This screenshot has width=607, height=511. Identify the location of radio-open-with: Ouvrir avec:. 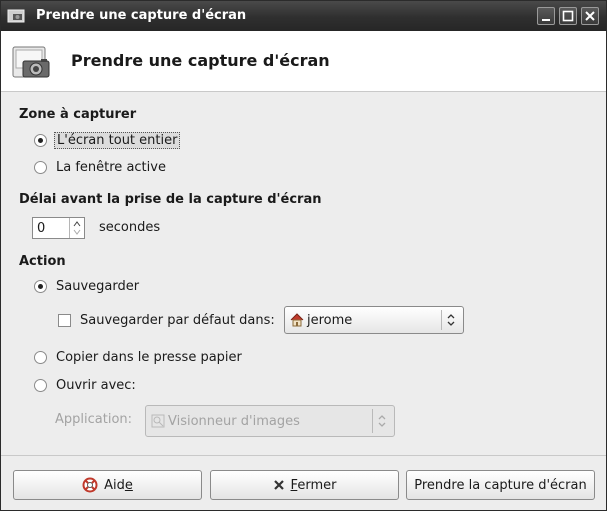
(85, 385).